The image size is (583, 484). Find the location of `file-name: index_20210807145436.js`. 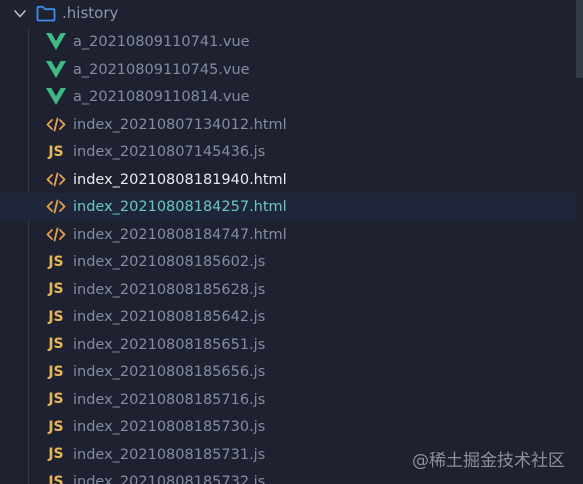

file-name: index_20210807145436.js is located at coordinates (169, 152).